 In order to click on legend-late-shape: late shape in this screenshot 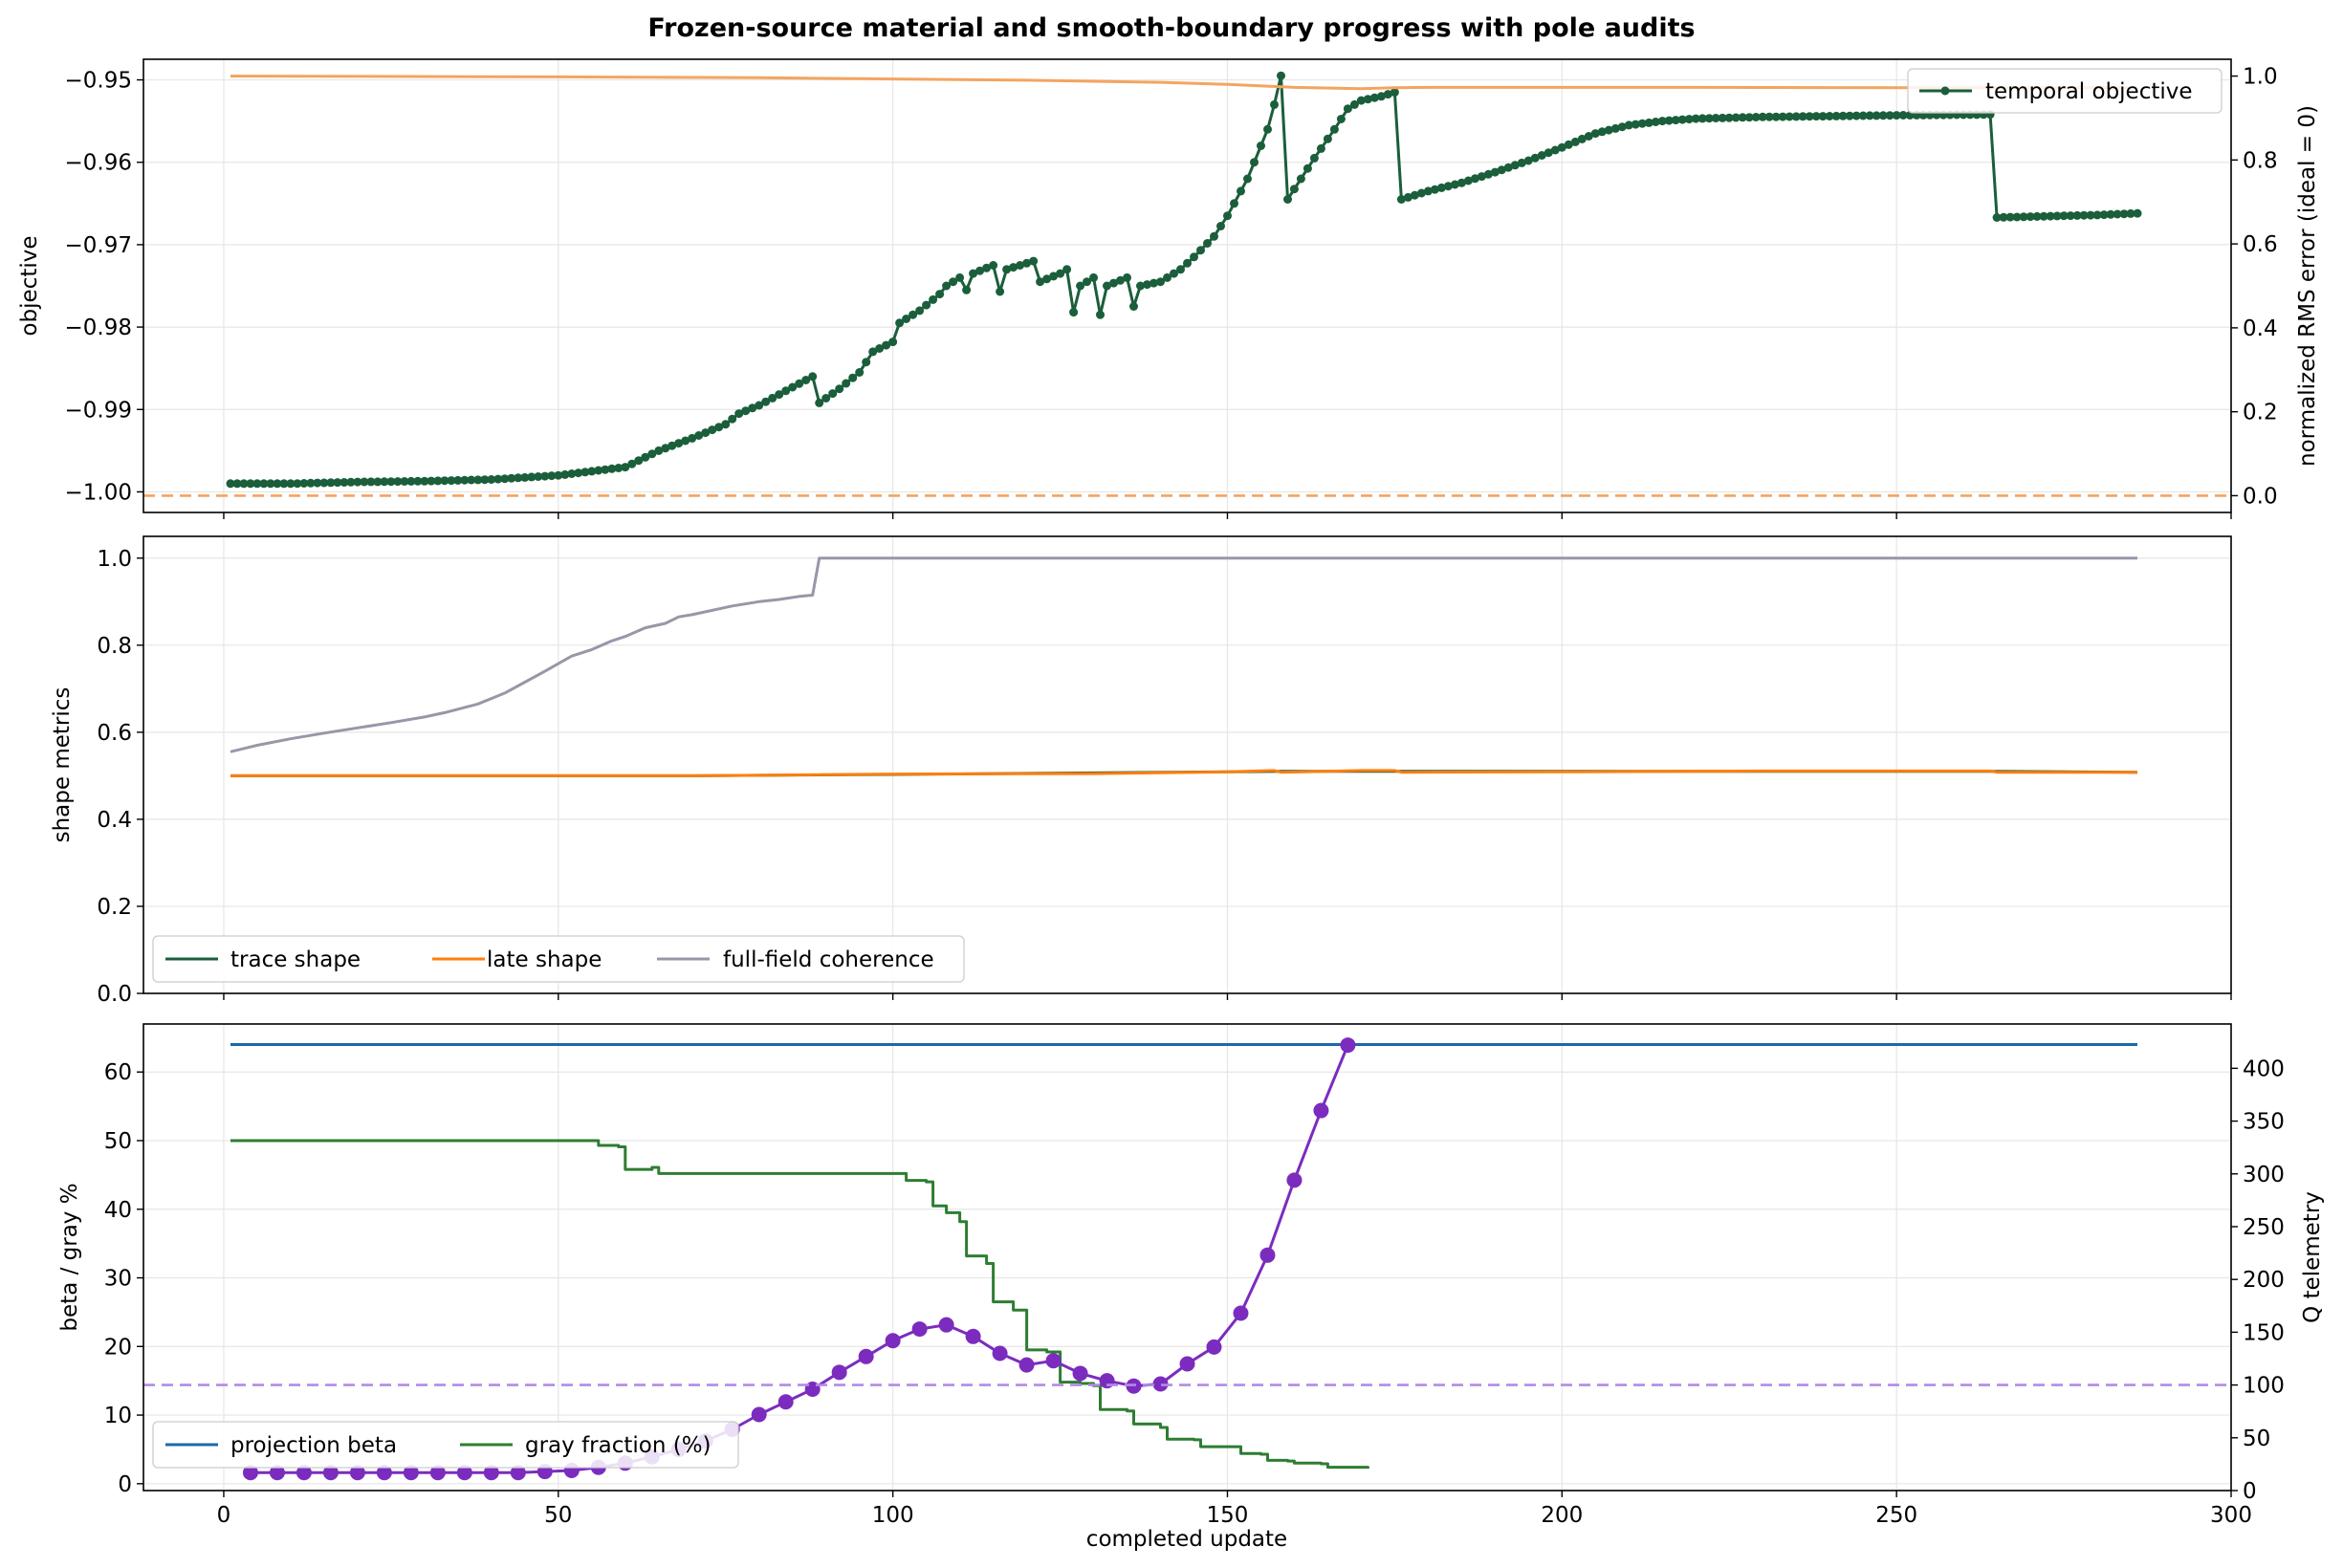, I will do `click(544, 959)`.